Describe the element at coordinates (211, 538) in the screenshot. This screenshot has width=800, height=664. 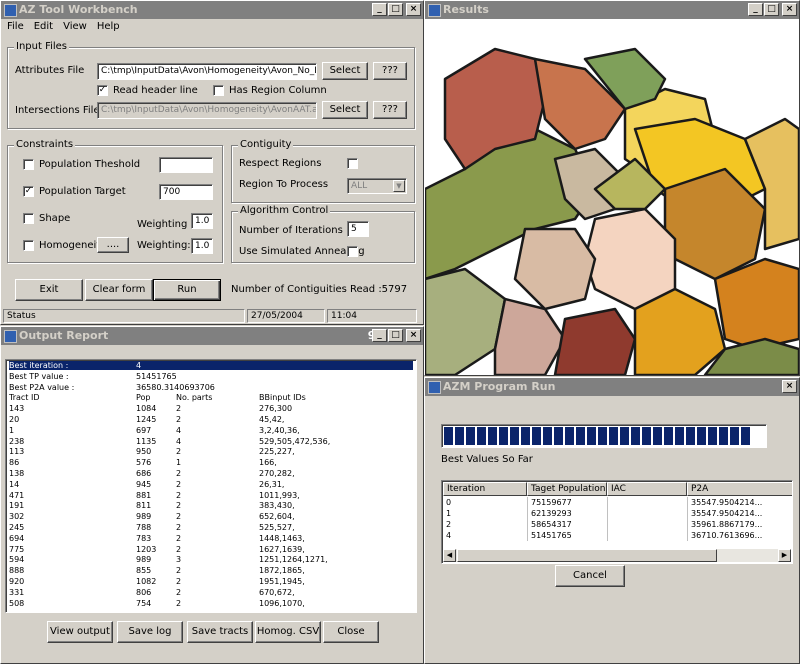
I see `report-line: 694 783 2 1448,1463,` at that location.